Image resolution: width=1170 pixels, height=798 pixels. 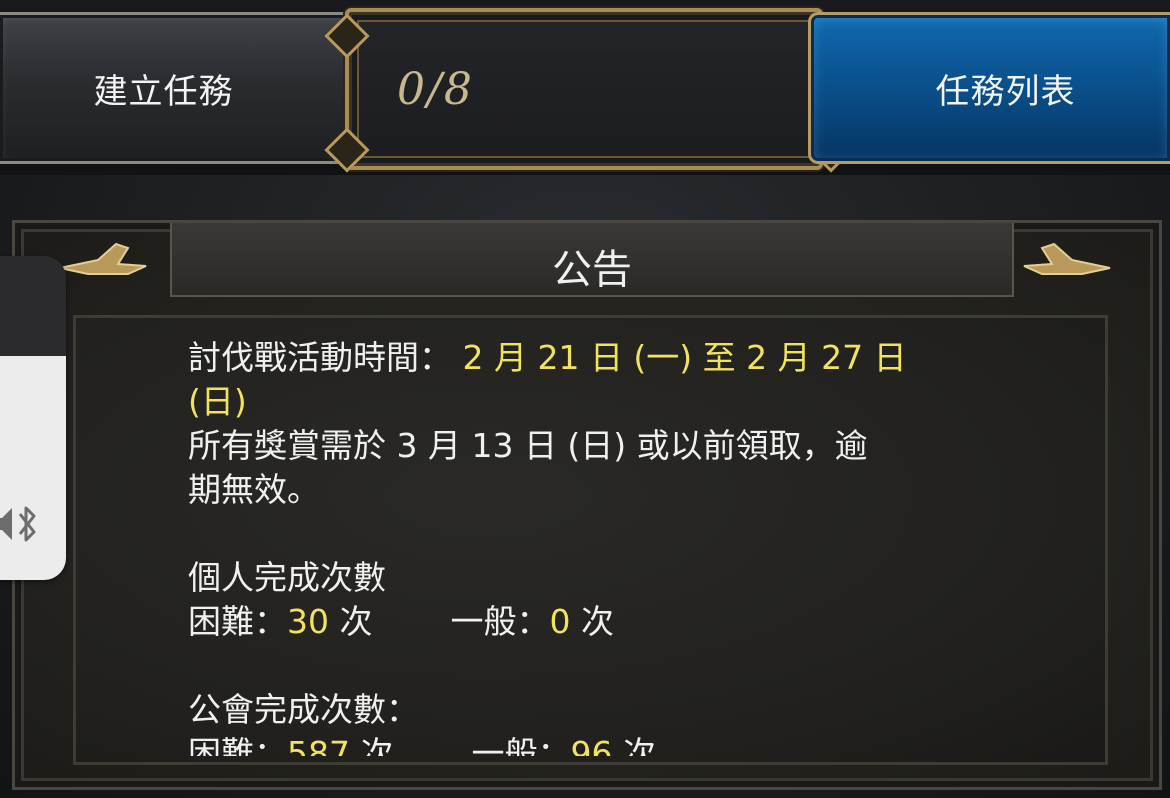 I want to click on task-list-button: 任務列表, so click(x=989, y=88).